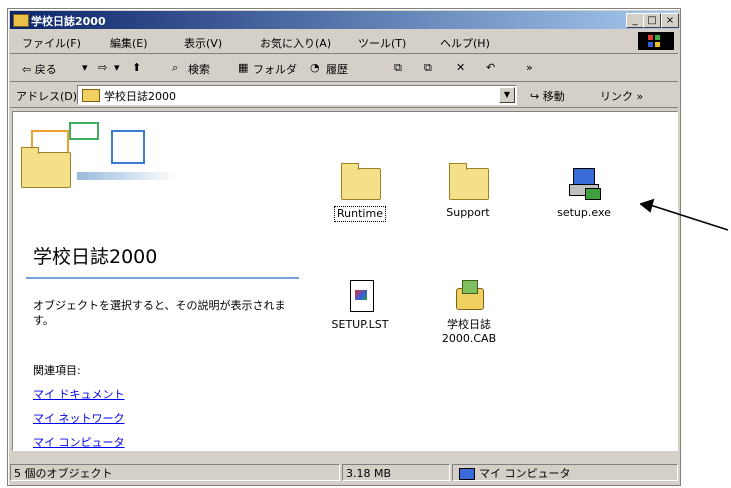 The image size is (731, 488). What do you see at coordinates (51, 43) in the screenshot?
I see `menu-file: ファイル(F)` at bounding box center [51, 43].